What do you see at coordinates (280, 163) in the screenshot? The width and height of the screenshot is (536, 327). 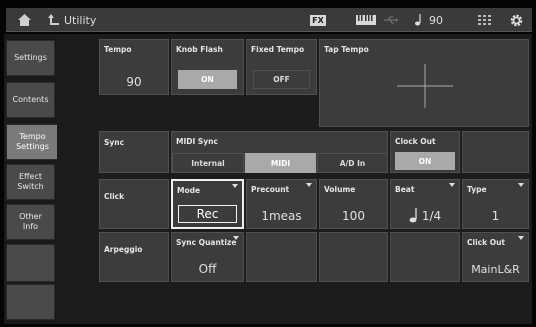 I see `sync-midi-button: MIDI` at bounding box center [280, 163].